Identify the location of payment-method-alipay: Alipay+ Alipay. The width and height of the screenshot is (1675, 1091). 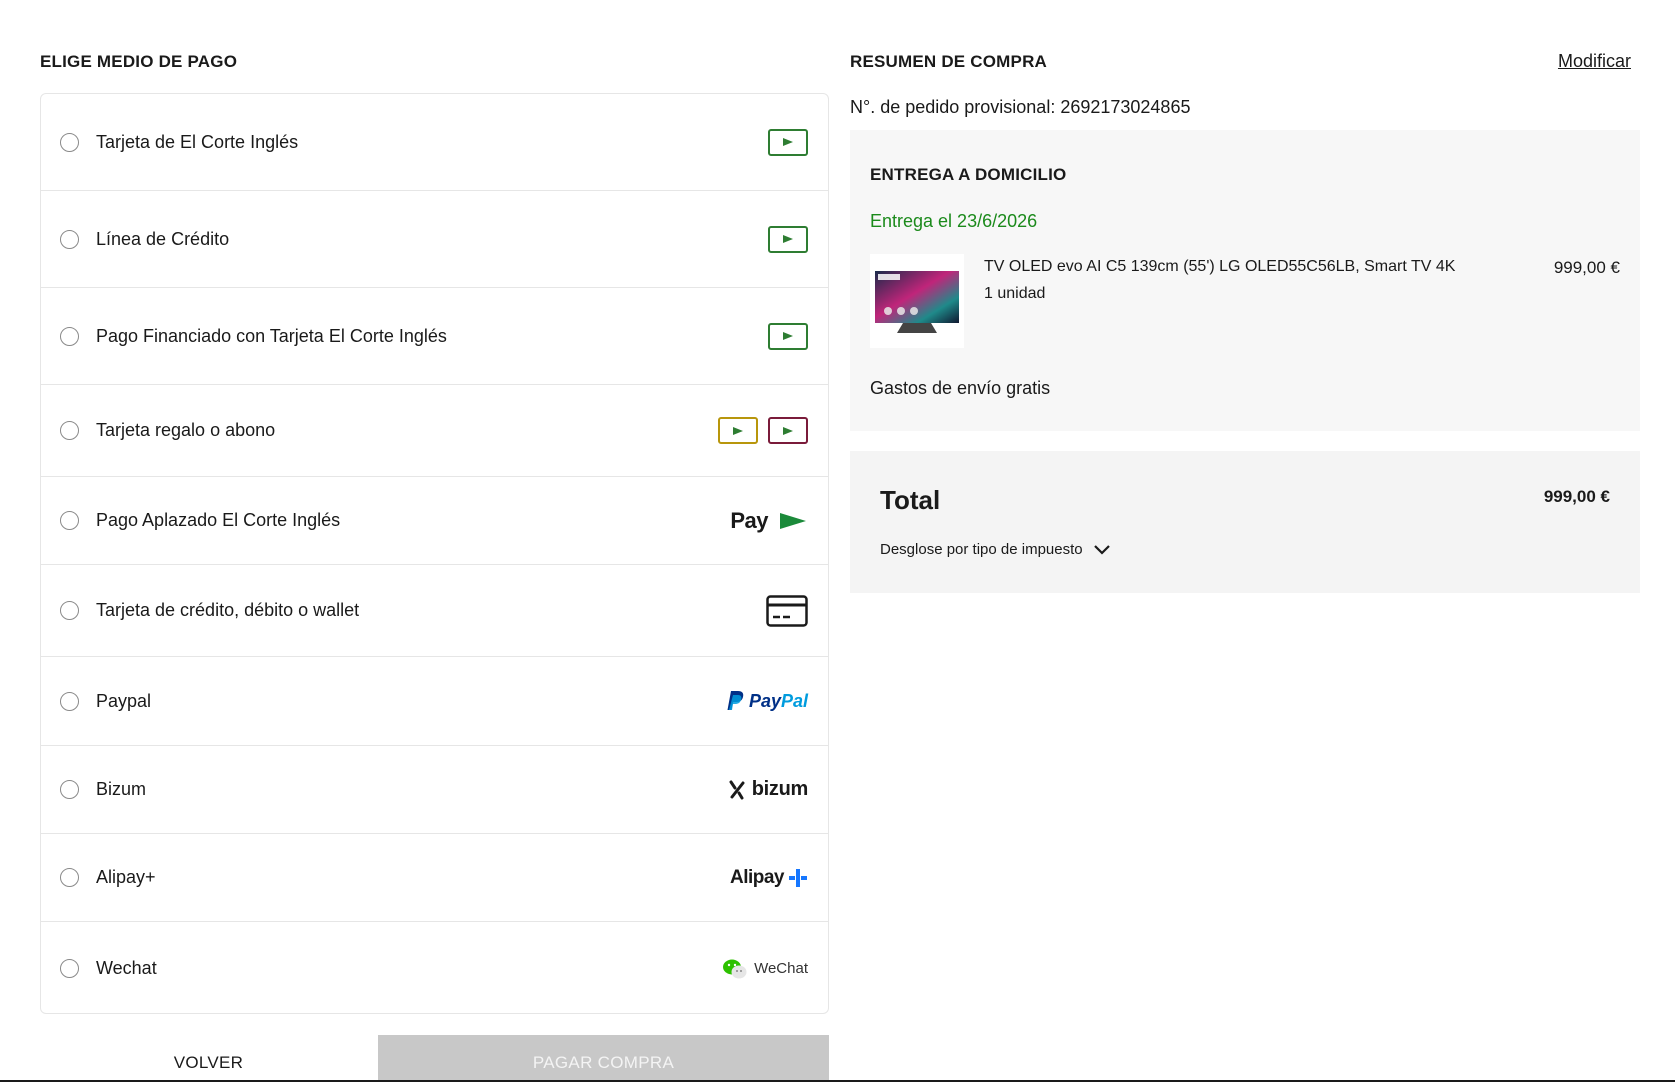
(434, 878).